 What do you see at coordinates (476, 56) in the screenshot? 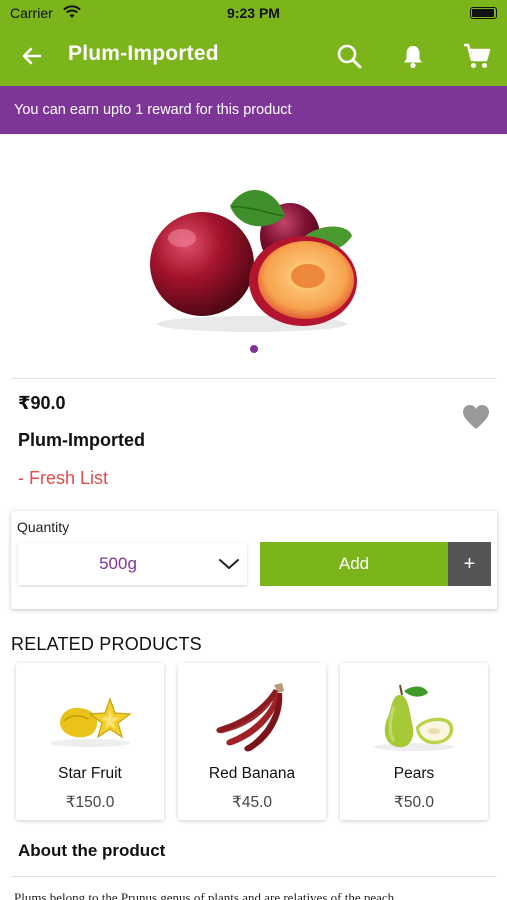
I see `cart-icon` at bounding box center [476, 56].